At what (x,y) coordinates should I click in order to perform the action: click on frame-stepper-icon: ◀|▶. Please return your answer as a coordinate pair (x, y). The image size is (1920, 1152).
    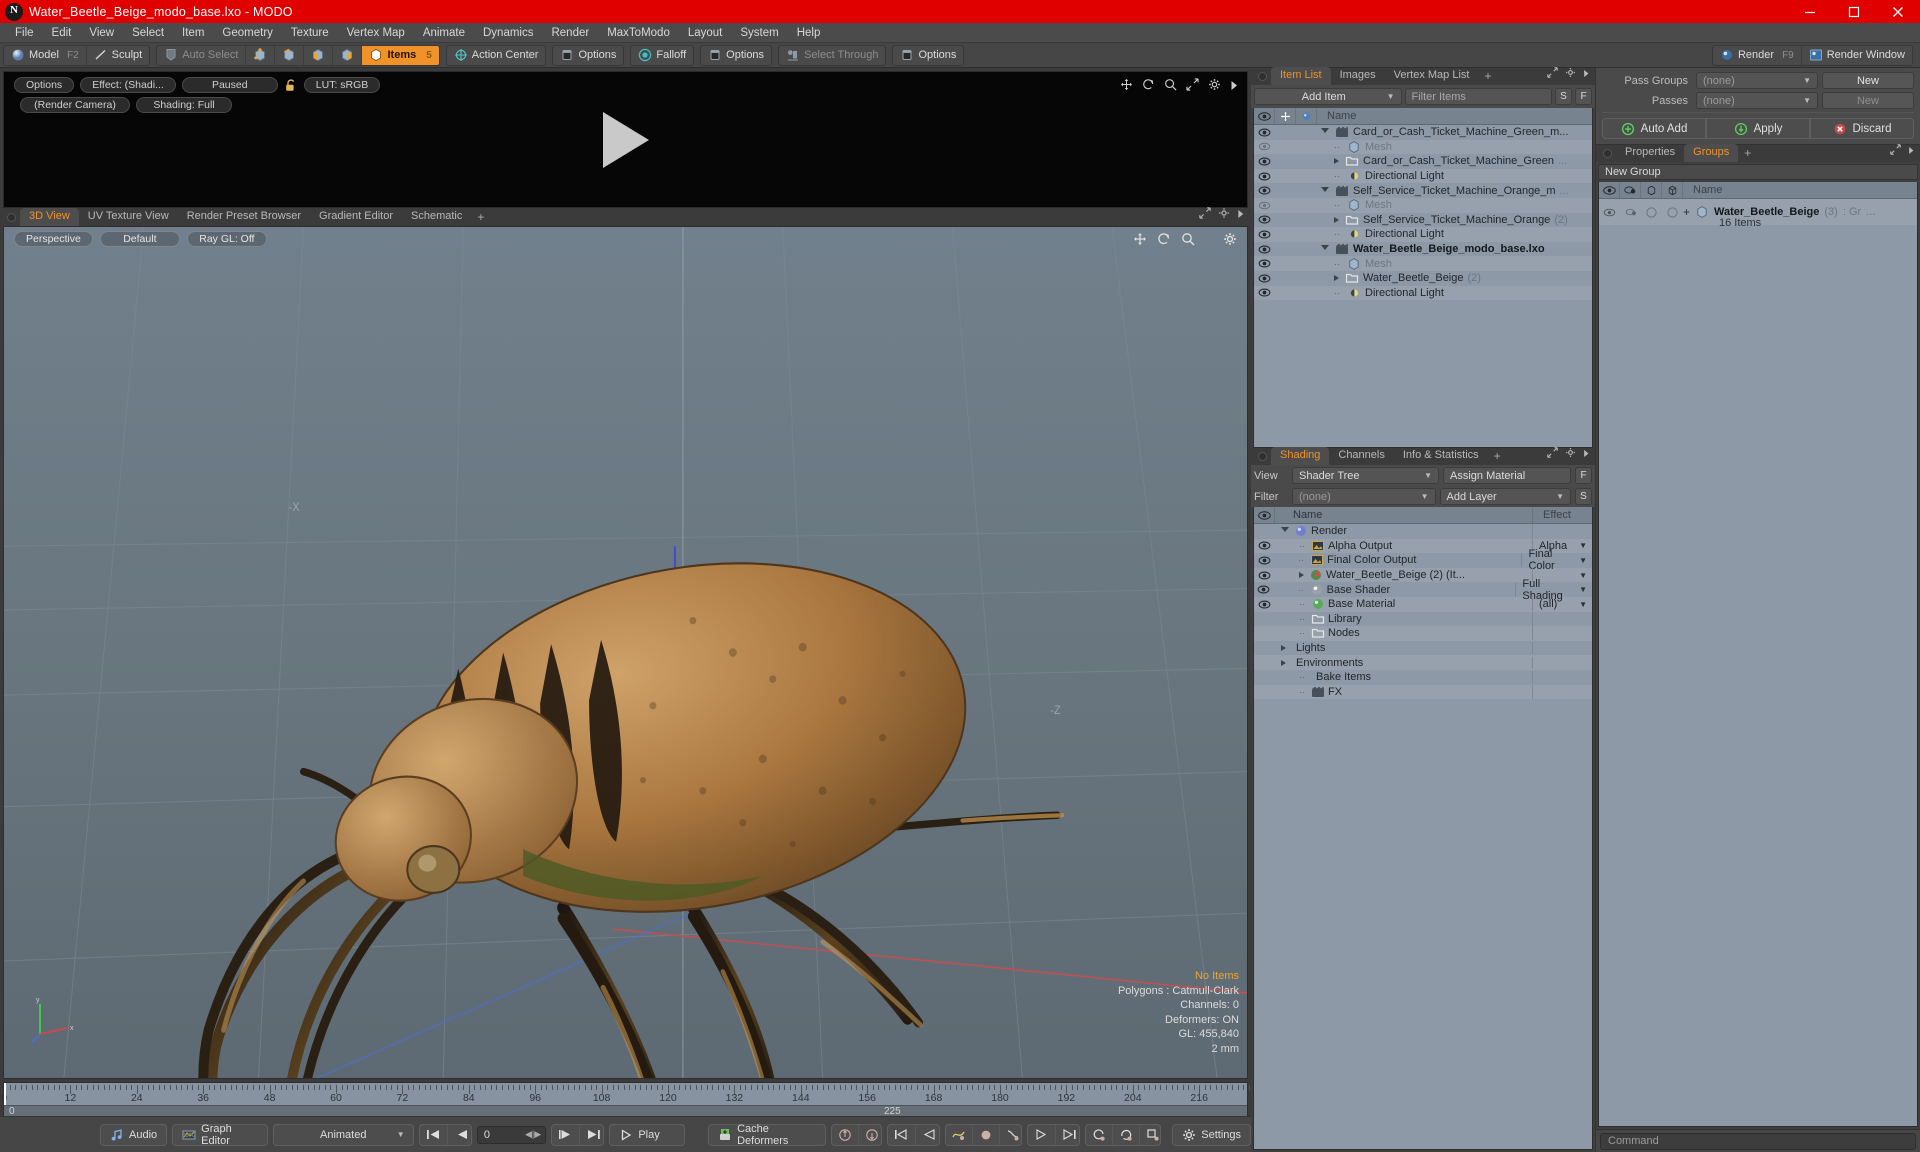
    Looking at the image, I should click on (533, 1134).